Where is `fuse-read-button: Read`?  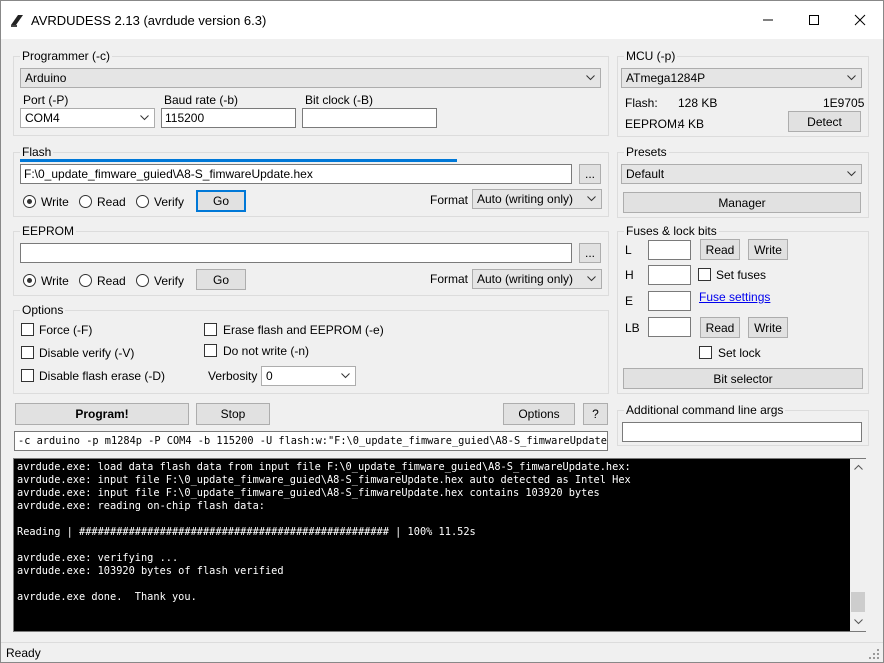 fuse-read-button: Read is located at coordinates (720, 249).